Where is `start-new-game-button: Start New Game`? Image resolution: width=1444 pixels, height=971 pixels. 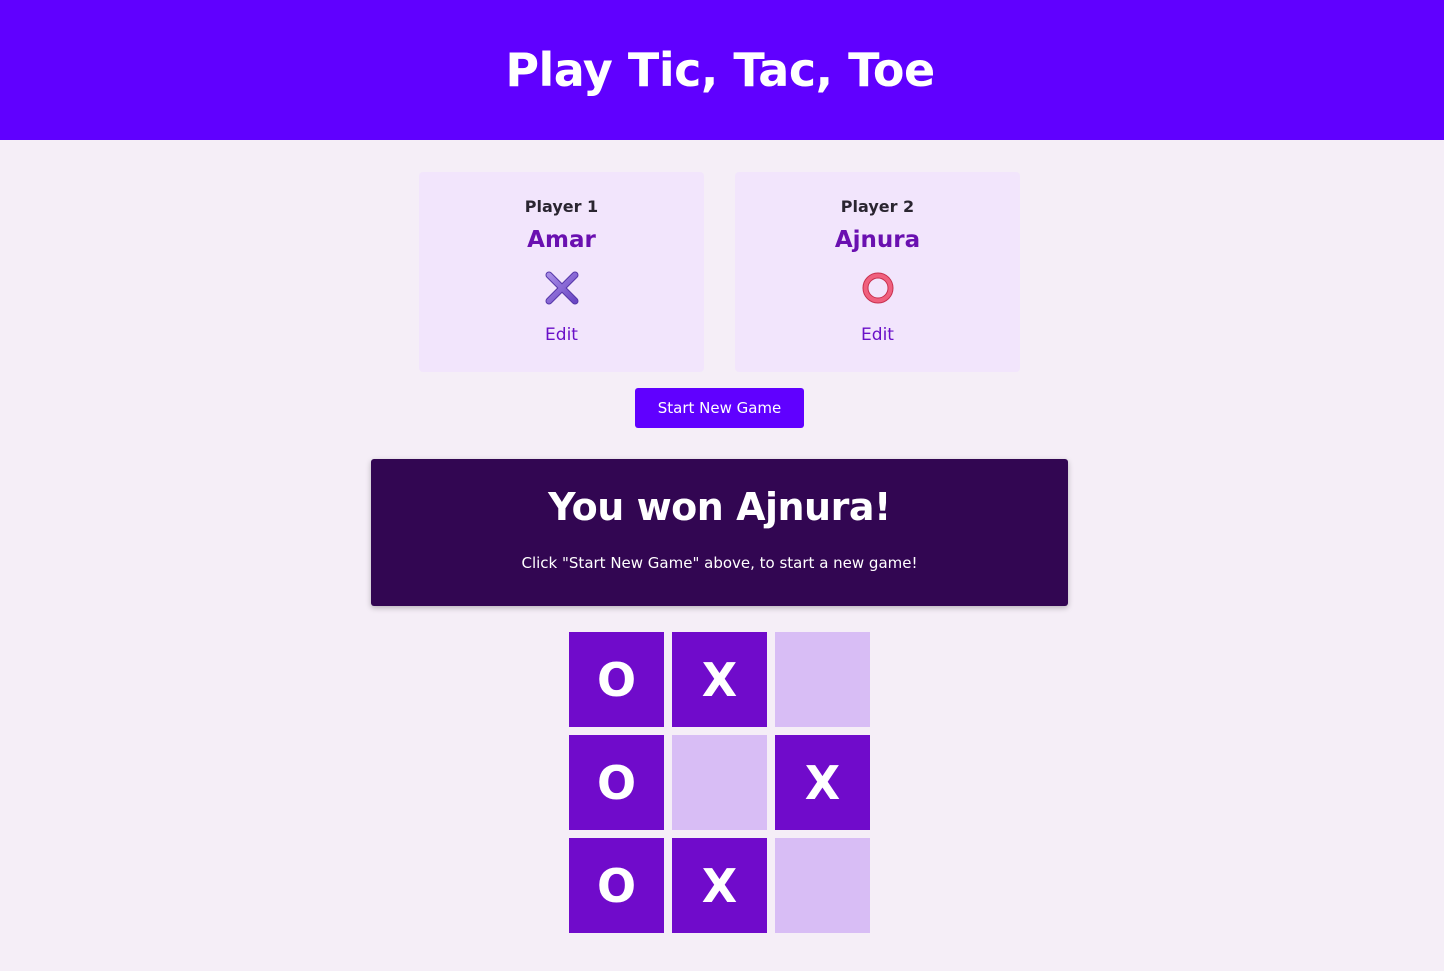
start-new-game-button: Start New Game is located at coordinates (719, 408).